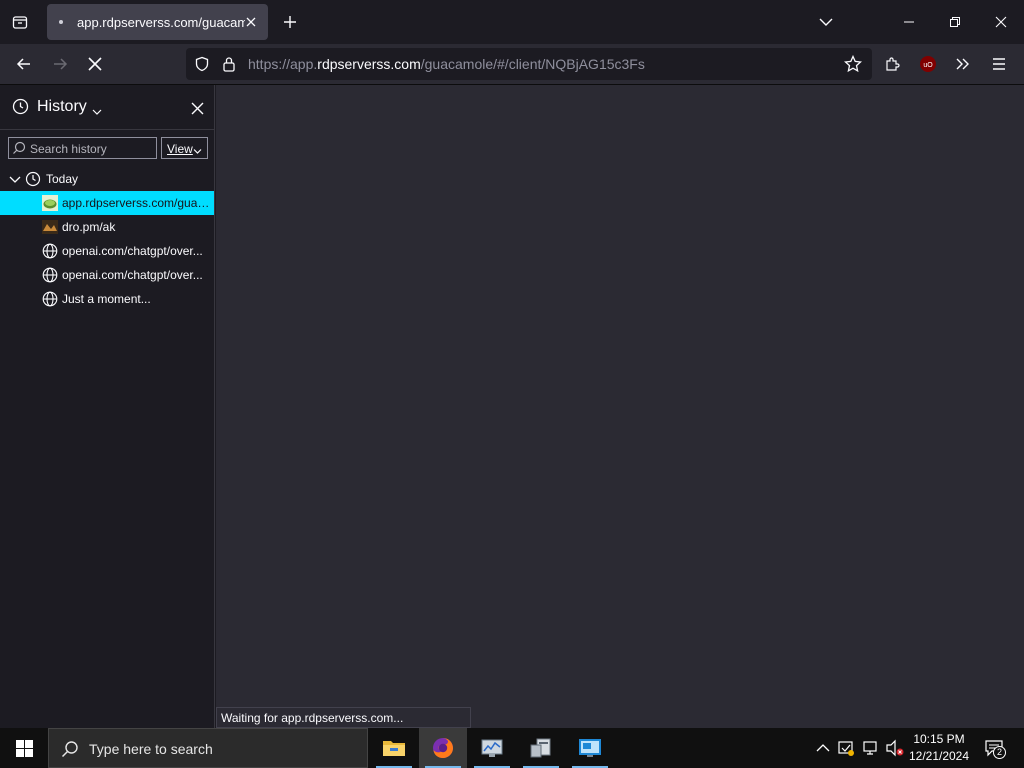  I want to click on taskbar-clock: 10:15 PM 12/21/2024, so click(939, 748).